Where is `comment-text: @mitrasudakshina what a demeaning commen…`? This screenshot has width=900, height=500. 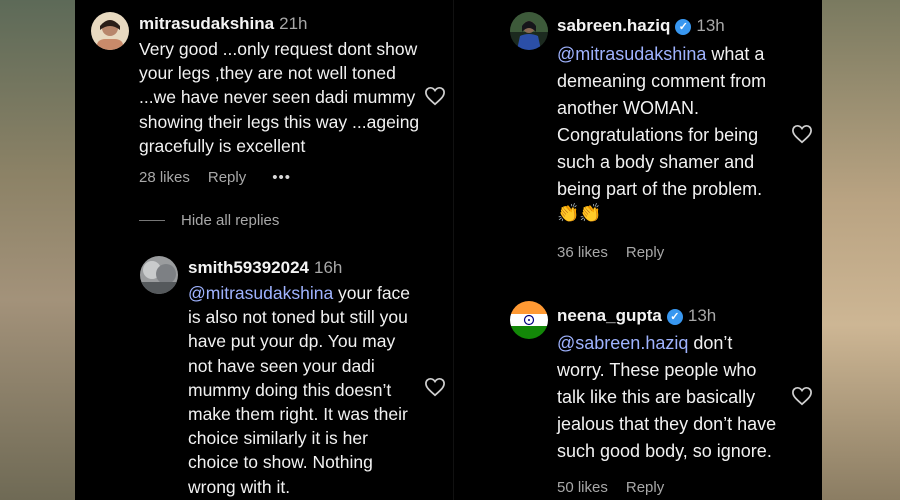
comment-text: @mitrasudakshina what a demeaning commen… is located at coordinates (662, 121).